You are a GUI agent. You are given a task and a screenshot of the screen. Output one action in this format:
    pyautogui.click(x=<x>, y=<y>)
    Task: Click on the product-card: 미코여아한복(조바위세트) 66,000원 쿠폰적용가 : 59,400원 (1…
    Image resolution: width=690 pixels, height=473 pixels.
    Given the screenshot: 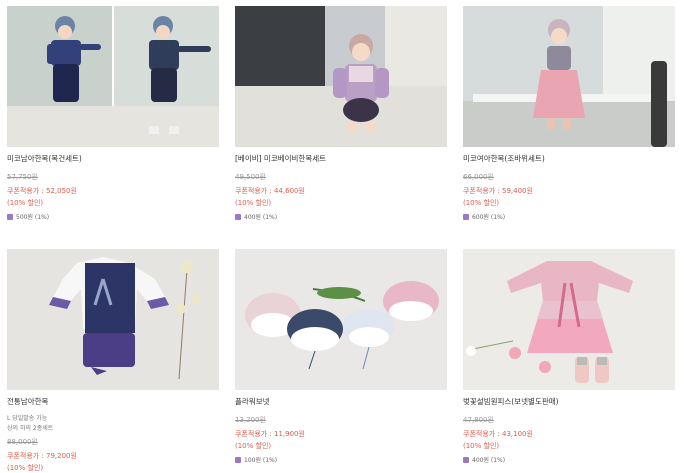 What is the action you would take?
    pyautogui.click(x=569, y=113)
    